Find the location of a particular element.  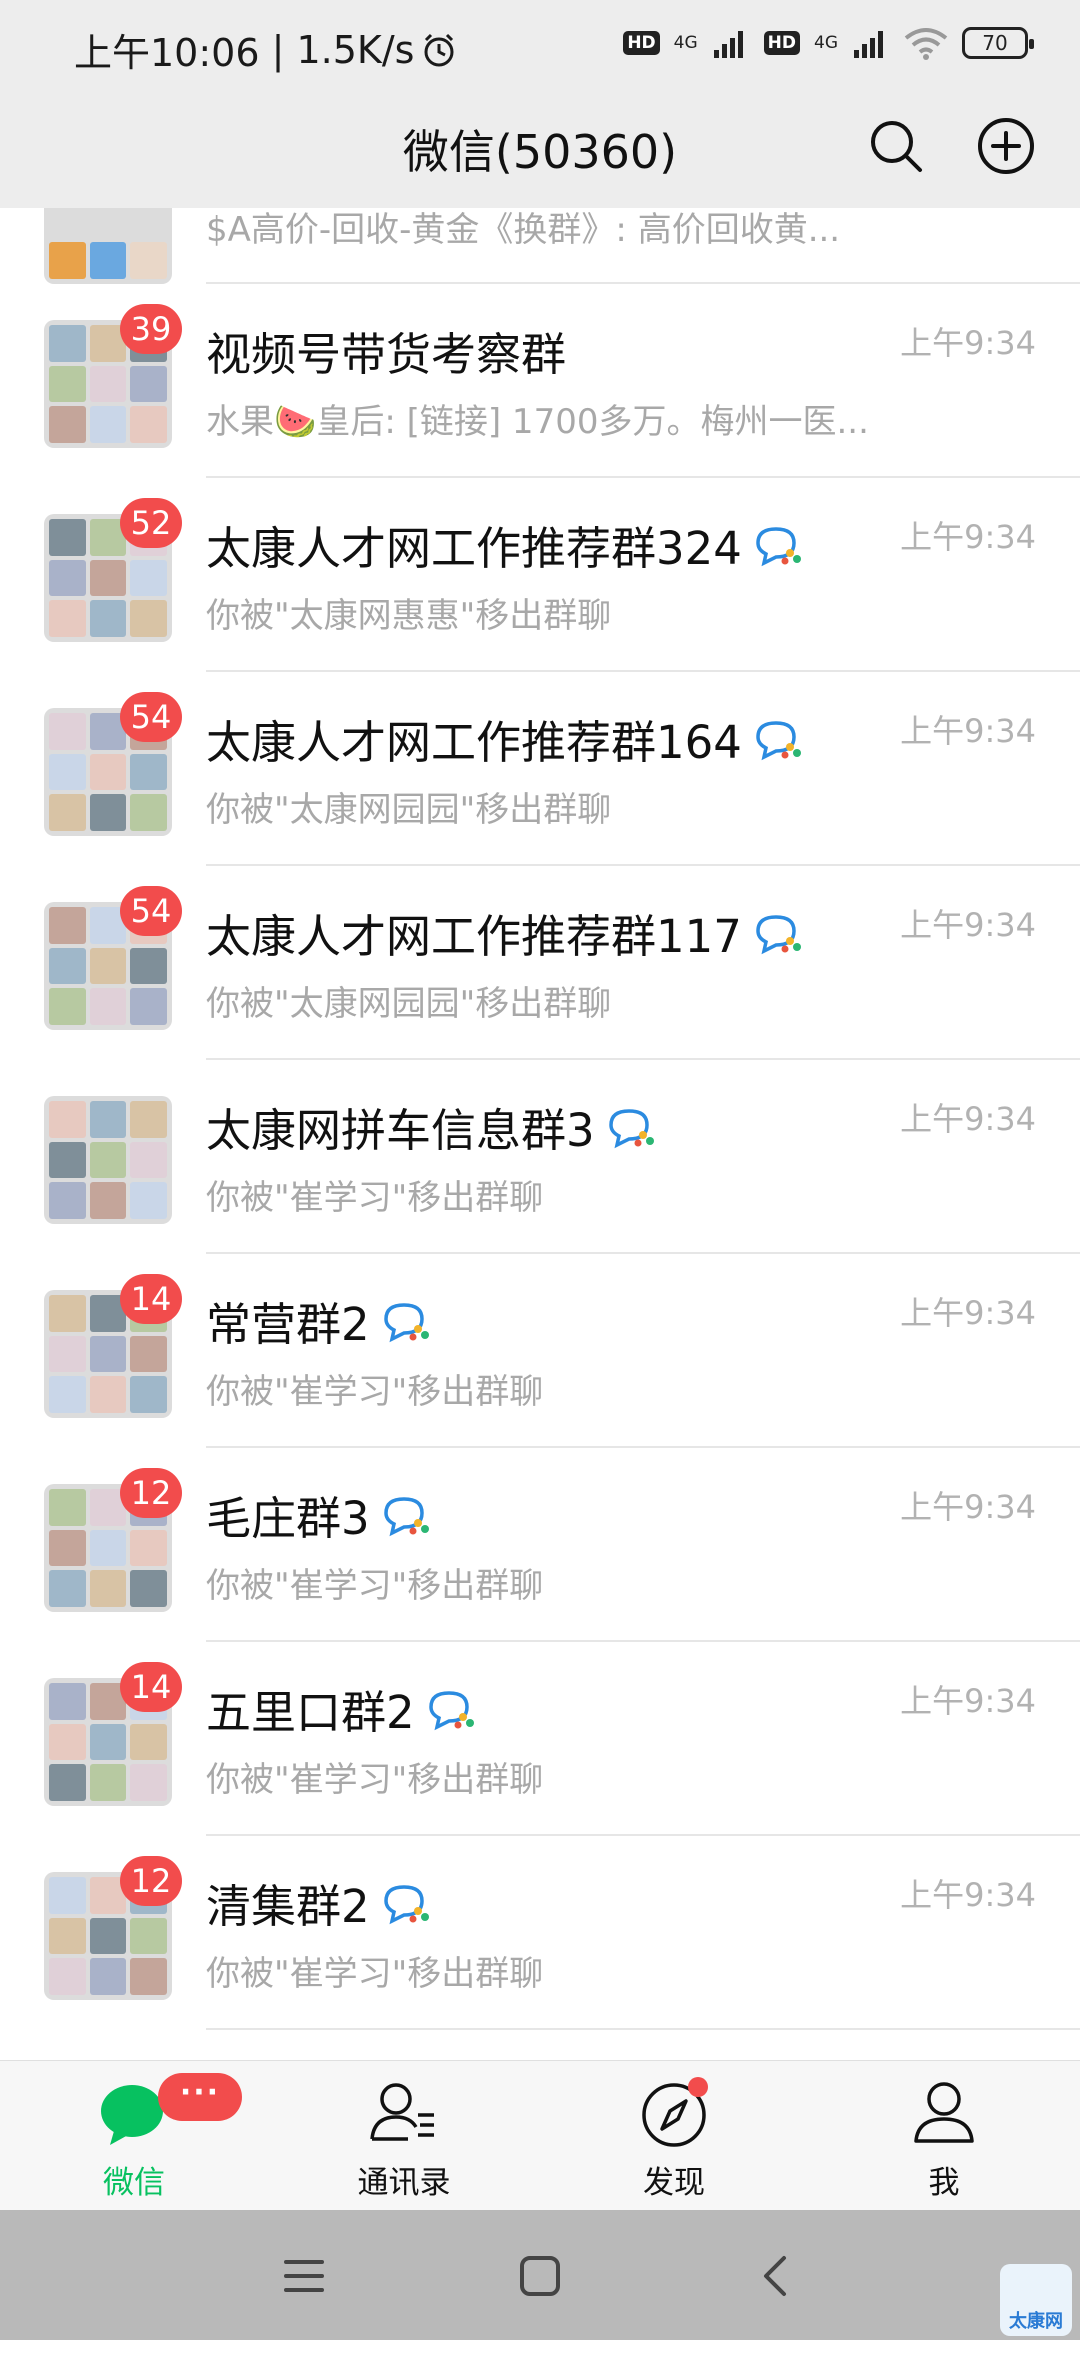

tab-me: 我 is located at coordinates (944, 2139).